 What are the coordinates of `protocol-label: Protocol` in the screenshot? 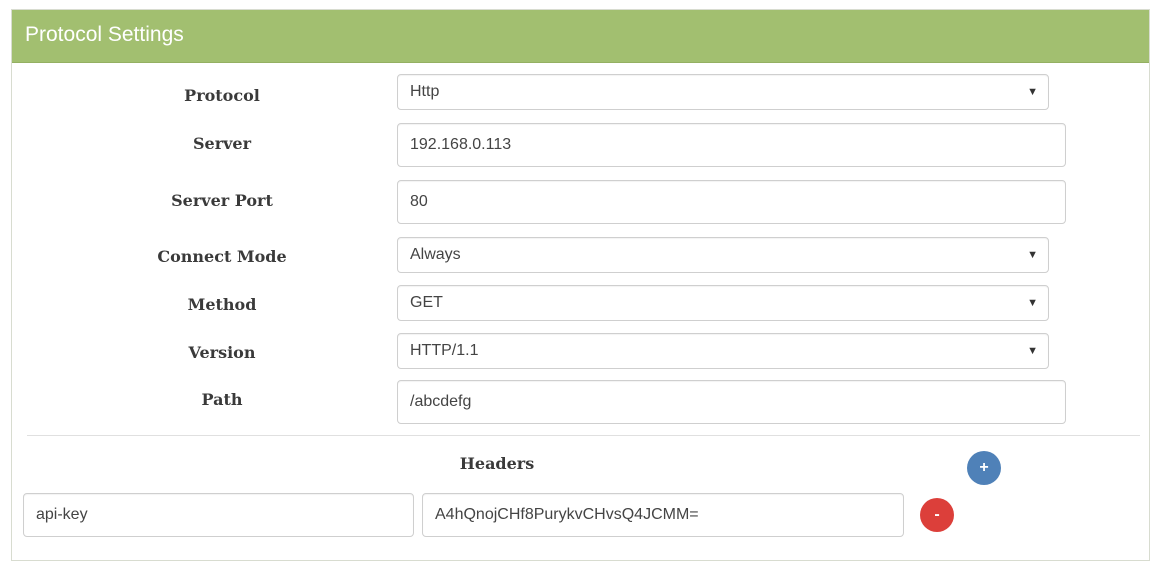 It's located at (222, 95).